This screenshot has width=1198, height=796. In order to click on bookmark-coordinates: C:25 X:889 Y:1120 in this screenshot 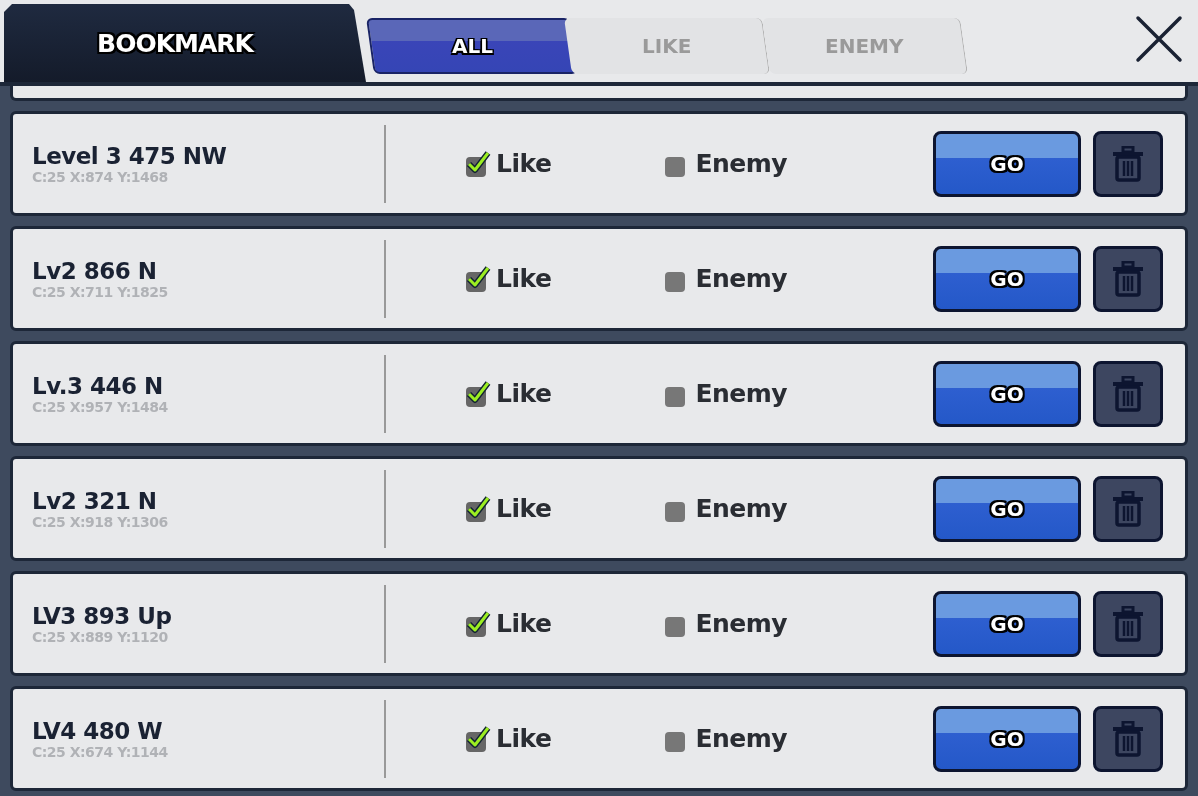, I will do `click(100, 636)`.